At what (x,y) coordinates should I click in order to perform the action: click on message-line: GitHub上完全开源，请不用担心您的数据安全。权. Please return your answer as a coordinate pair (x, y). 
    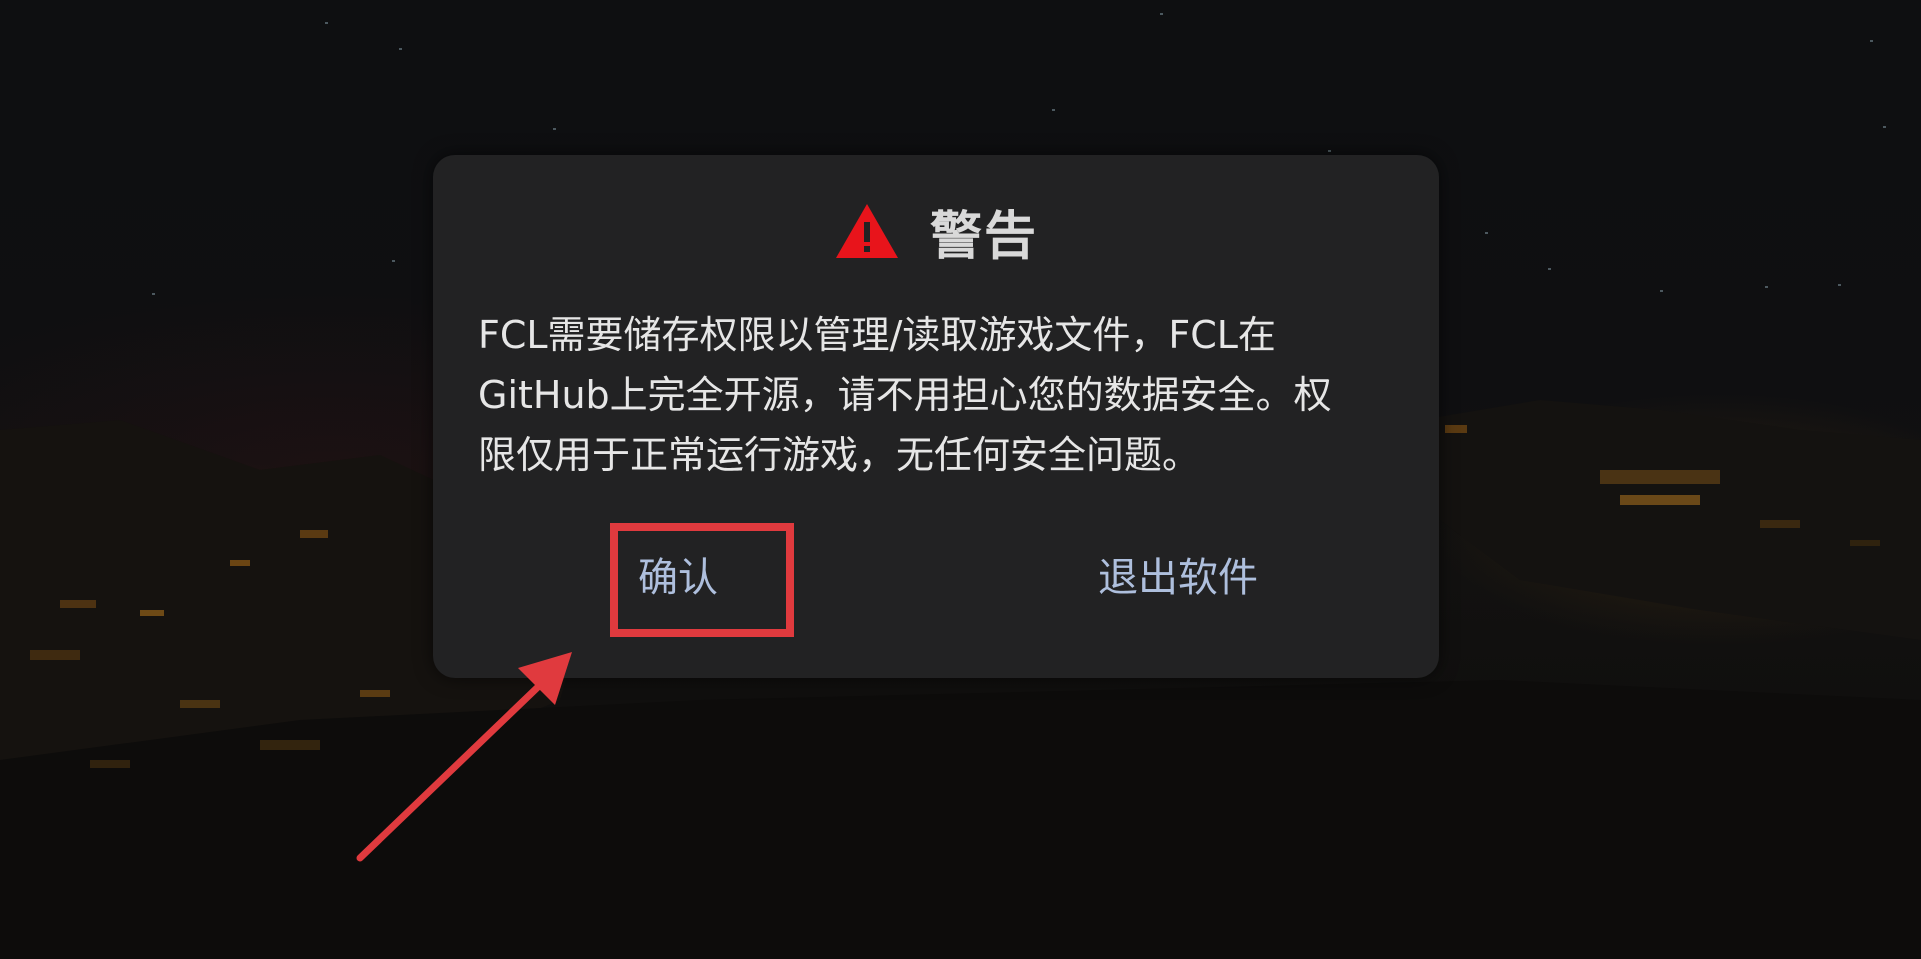
    Looking at the image, I should click on (905, 395).